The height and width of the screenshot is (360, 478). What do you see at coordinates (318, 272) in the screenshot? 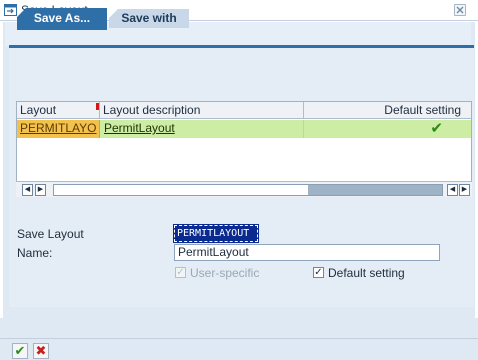
I see `default-setting-checkbox: ✓` at bounding box center [318, 272].